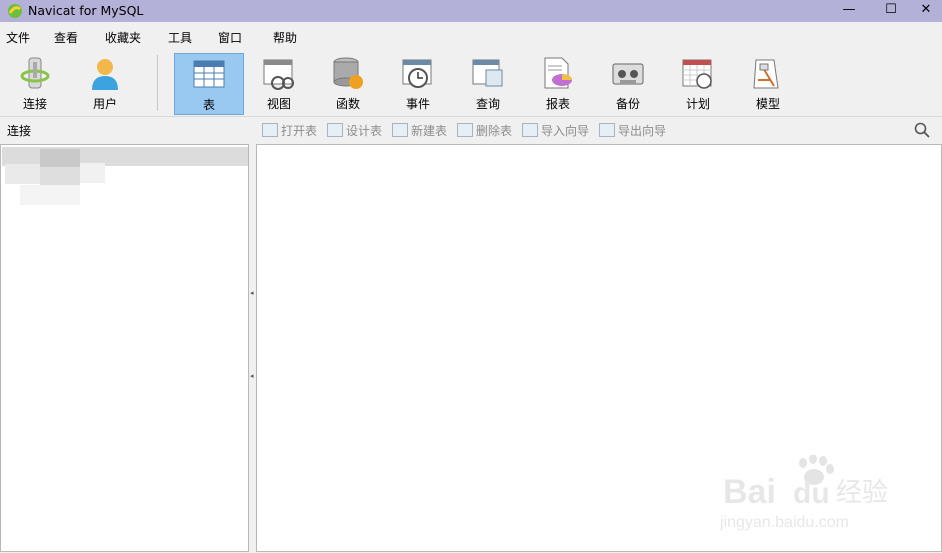 Image resolution: width=942 pixels, height=553 pixels. Describe the element at coordinates (105, 74) in the screenshot. I see `user-icon` at that location.